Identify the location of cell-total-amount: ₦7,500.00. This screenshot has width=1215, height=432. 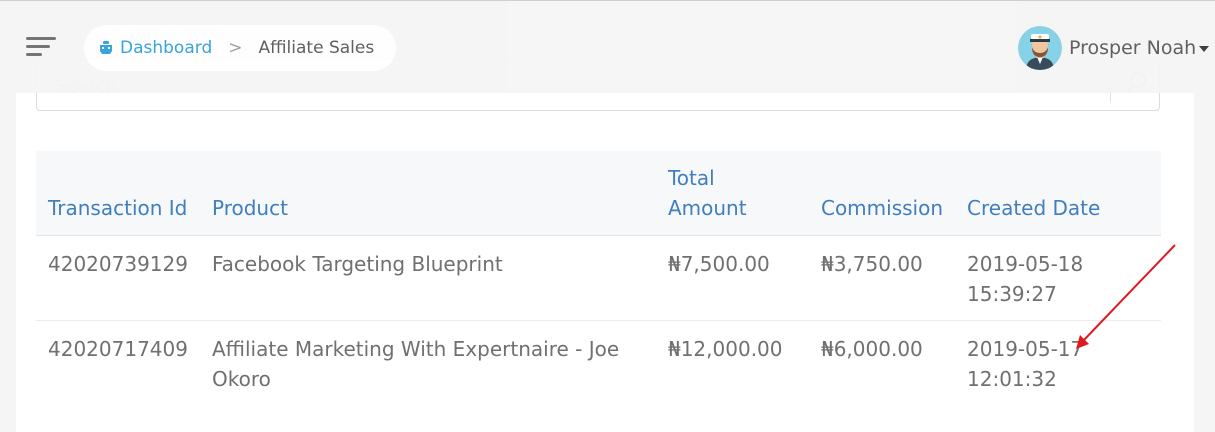
(732, 278).